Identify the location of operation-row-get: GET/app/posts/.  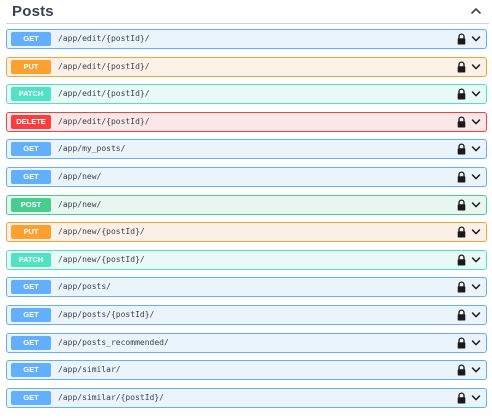
(246, 287).